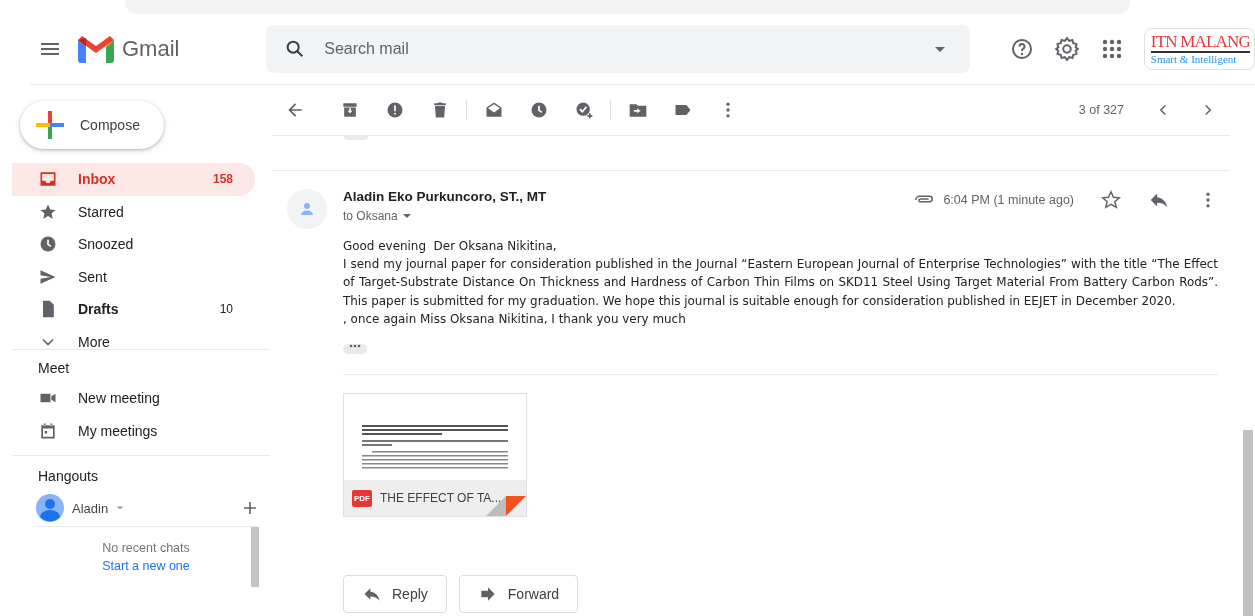 The width and height of the screenshot is (1255, 616). Describe the element at coordinates (146, 548) in the screenshot. I see `empty-chats-text: No recent chats` at that location.